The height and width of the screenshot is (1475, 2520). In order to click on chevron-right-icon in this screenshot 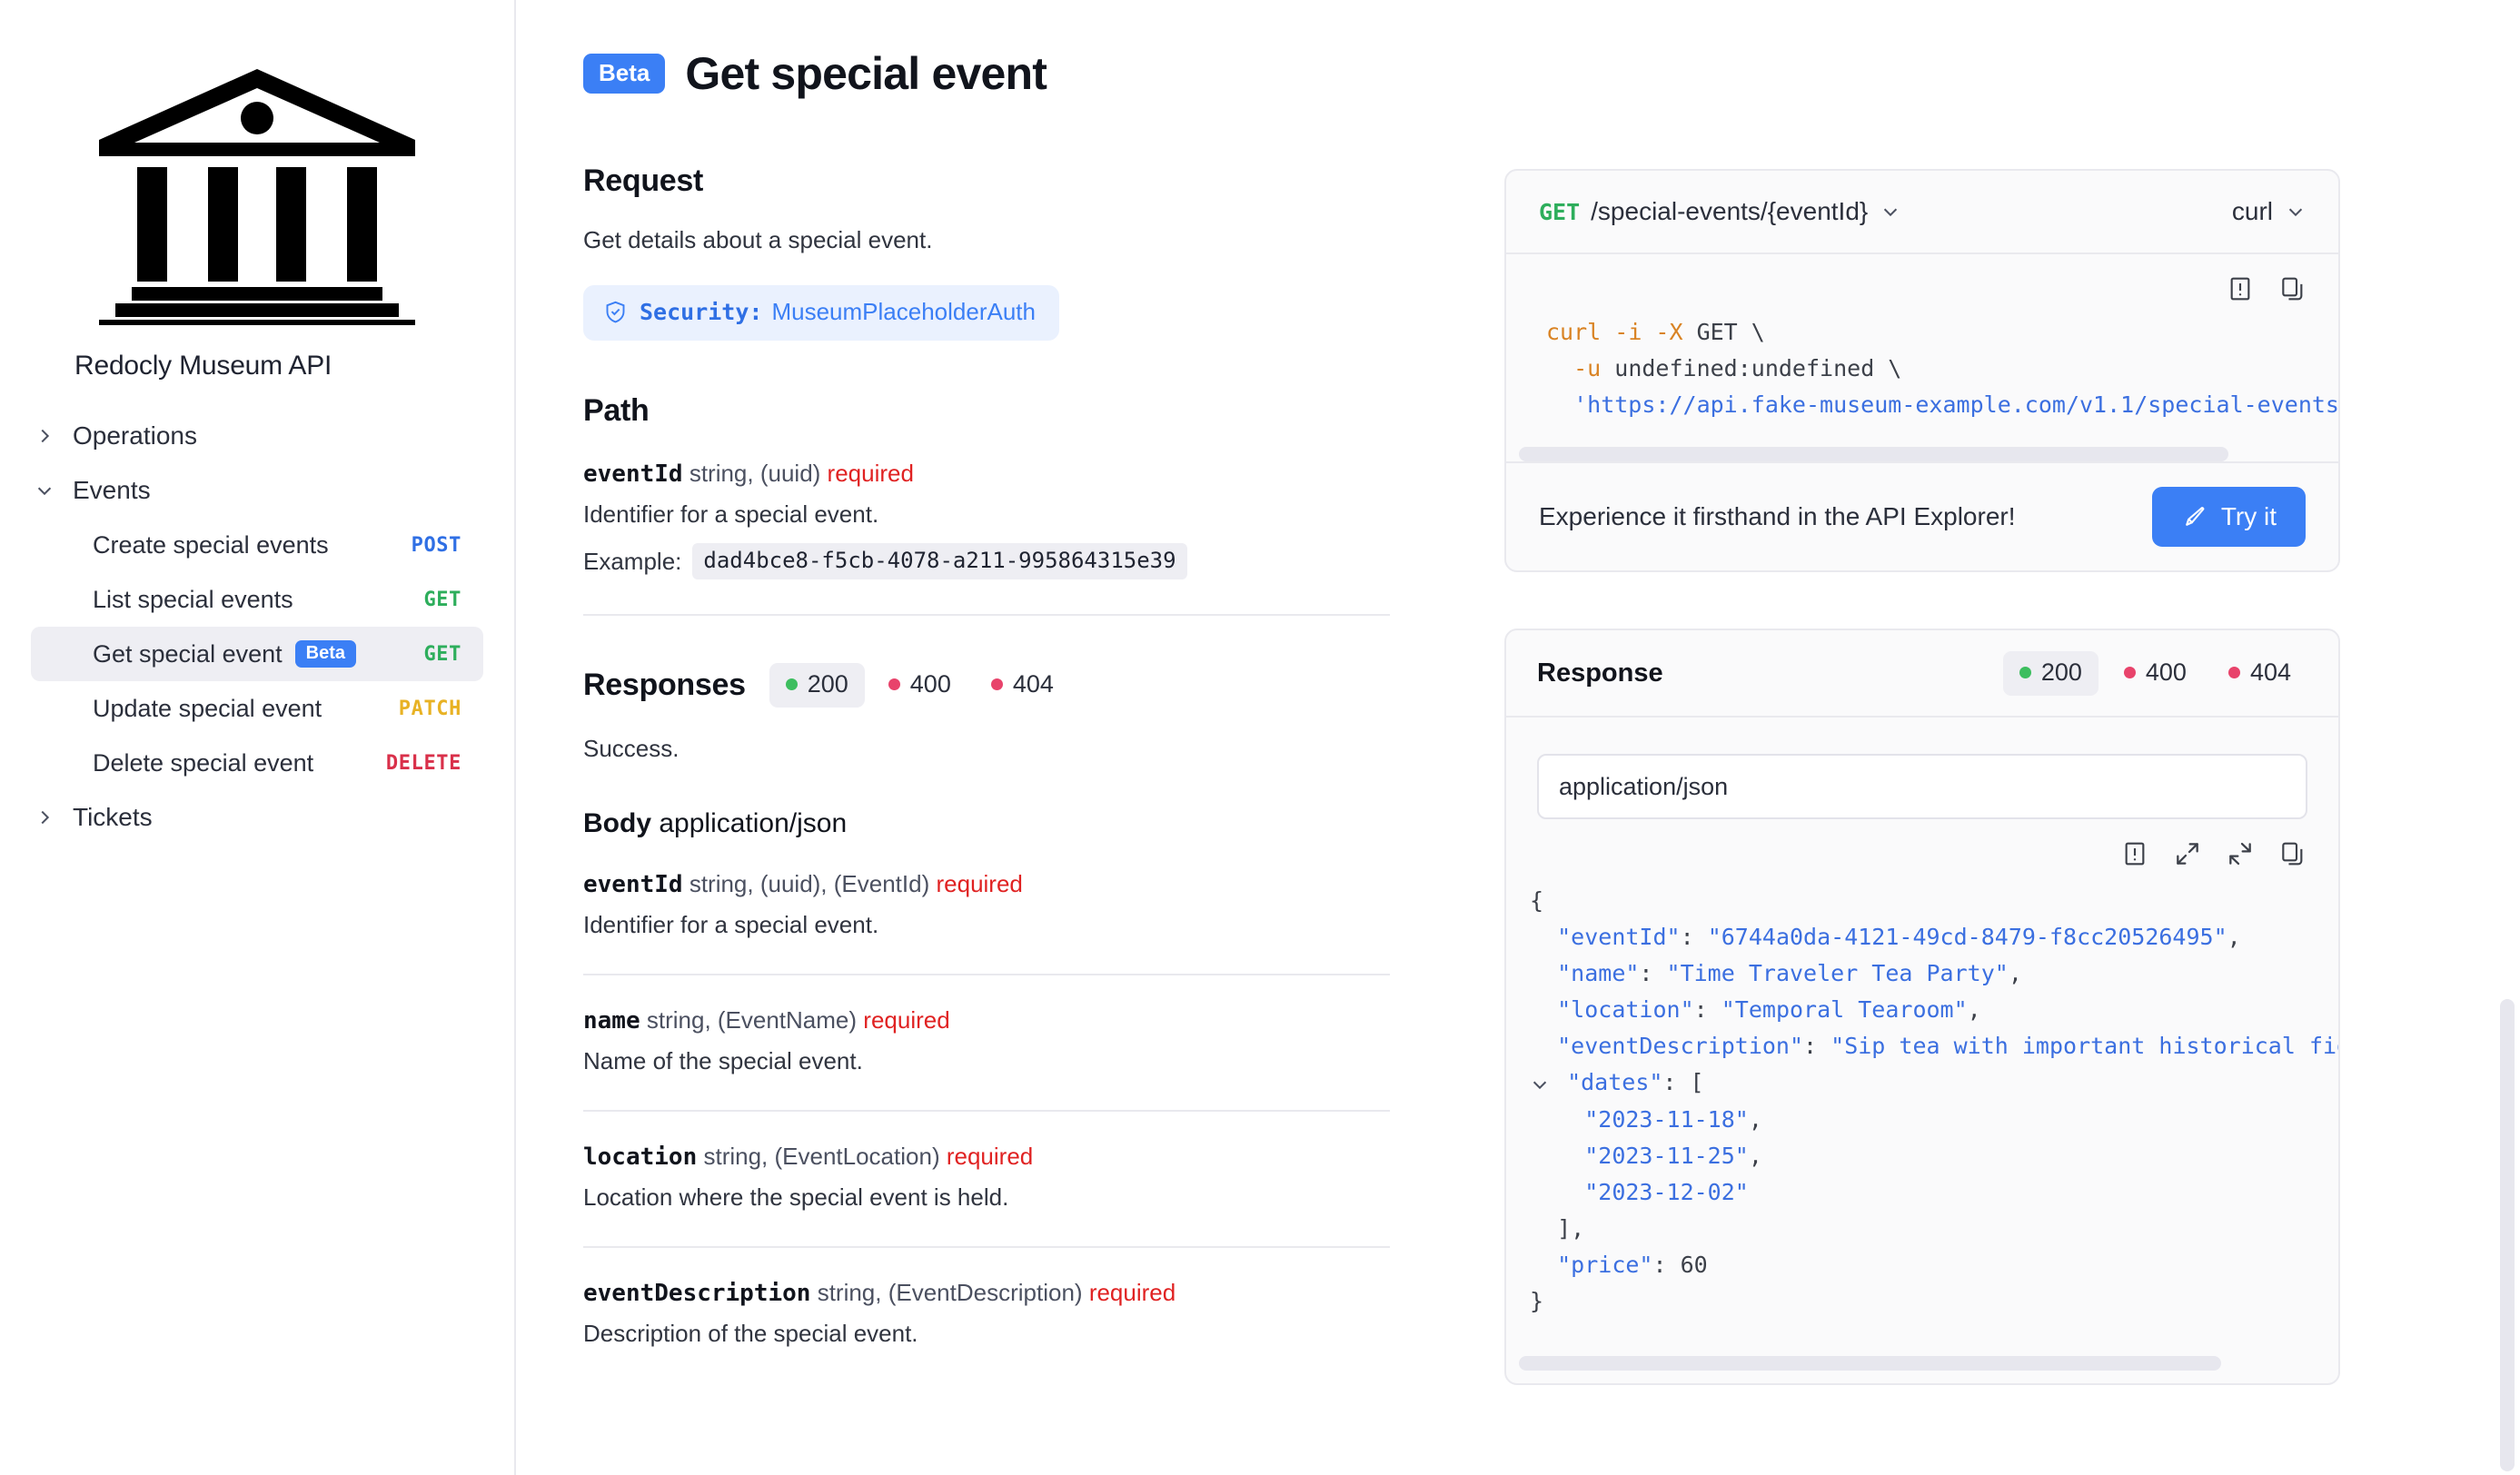, I will do `click(44, 817)`.